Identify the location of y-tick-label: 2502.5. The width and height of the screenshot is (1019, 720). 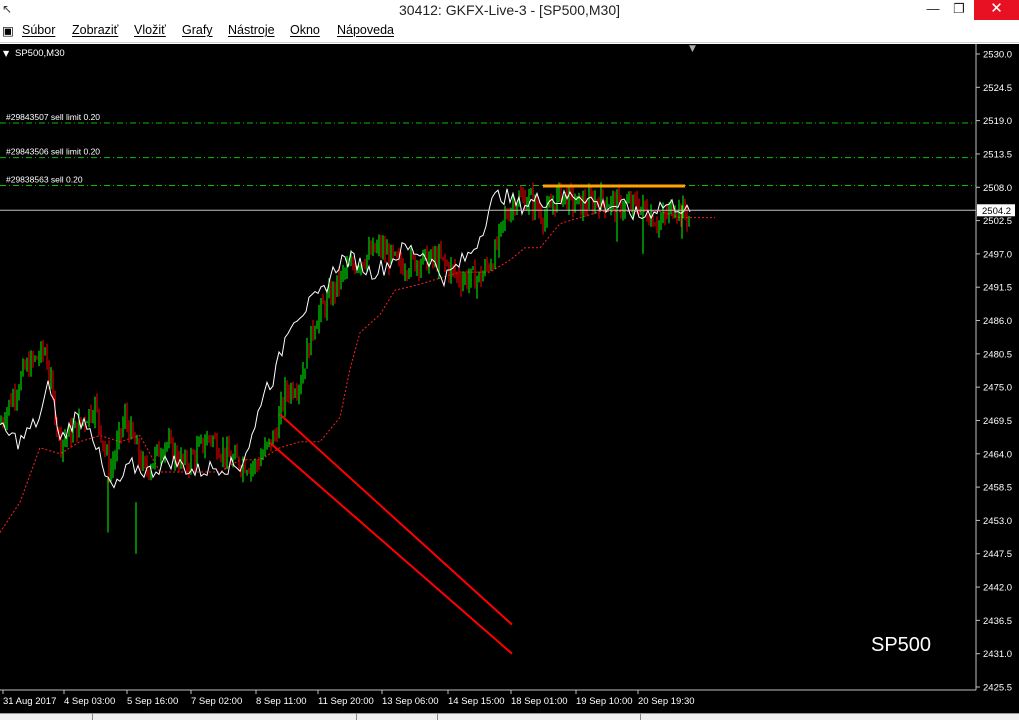
(997, 221).